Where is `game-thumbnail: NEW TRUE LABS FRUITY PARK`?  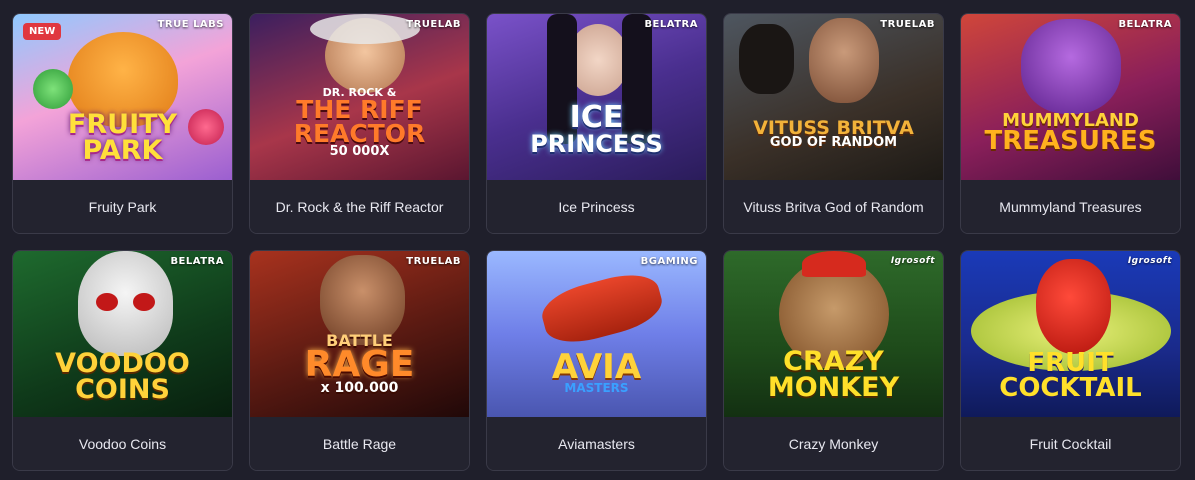
game-thumbnail: NEW TRUE LABS FRUITY PARK is located at coordinates (122, 97).